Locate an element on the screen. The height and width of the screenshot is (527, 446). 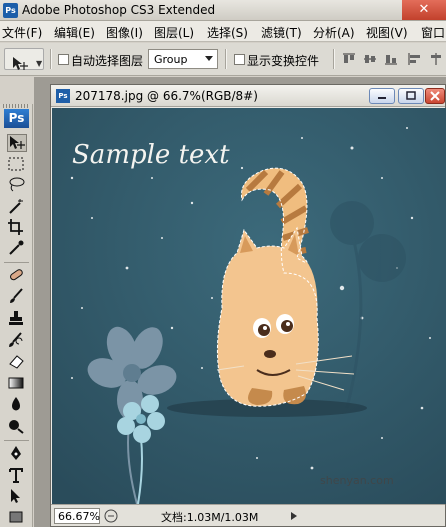
magic-wand-icon is located at coordinates (16, 206).